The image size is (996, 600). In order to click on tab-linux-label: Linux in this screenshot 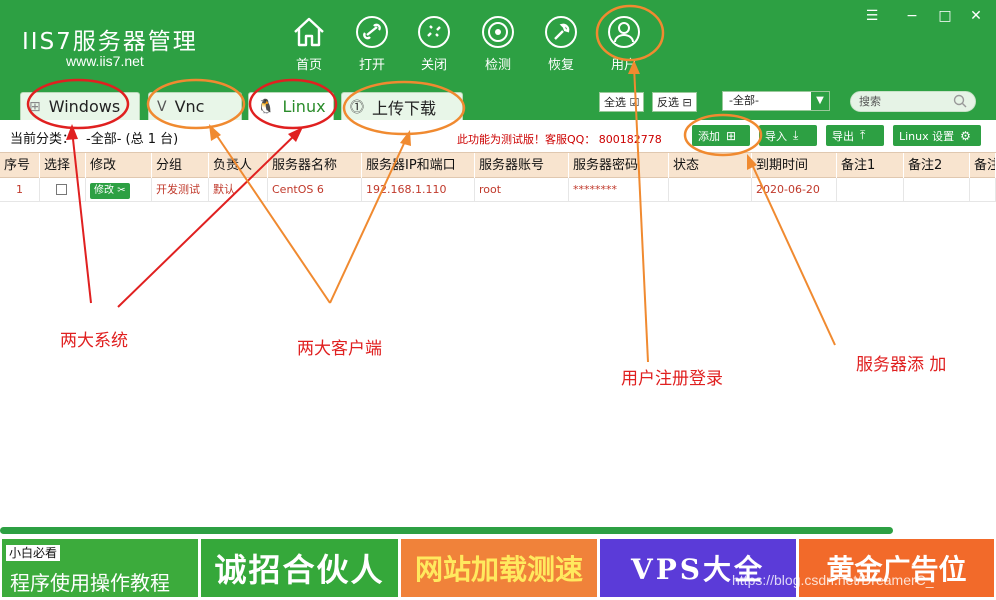, I will do `click(304, 106)`.